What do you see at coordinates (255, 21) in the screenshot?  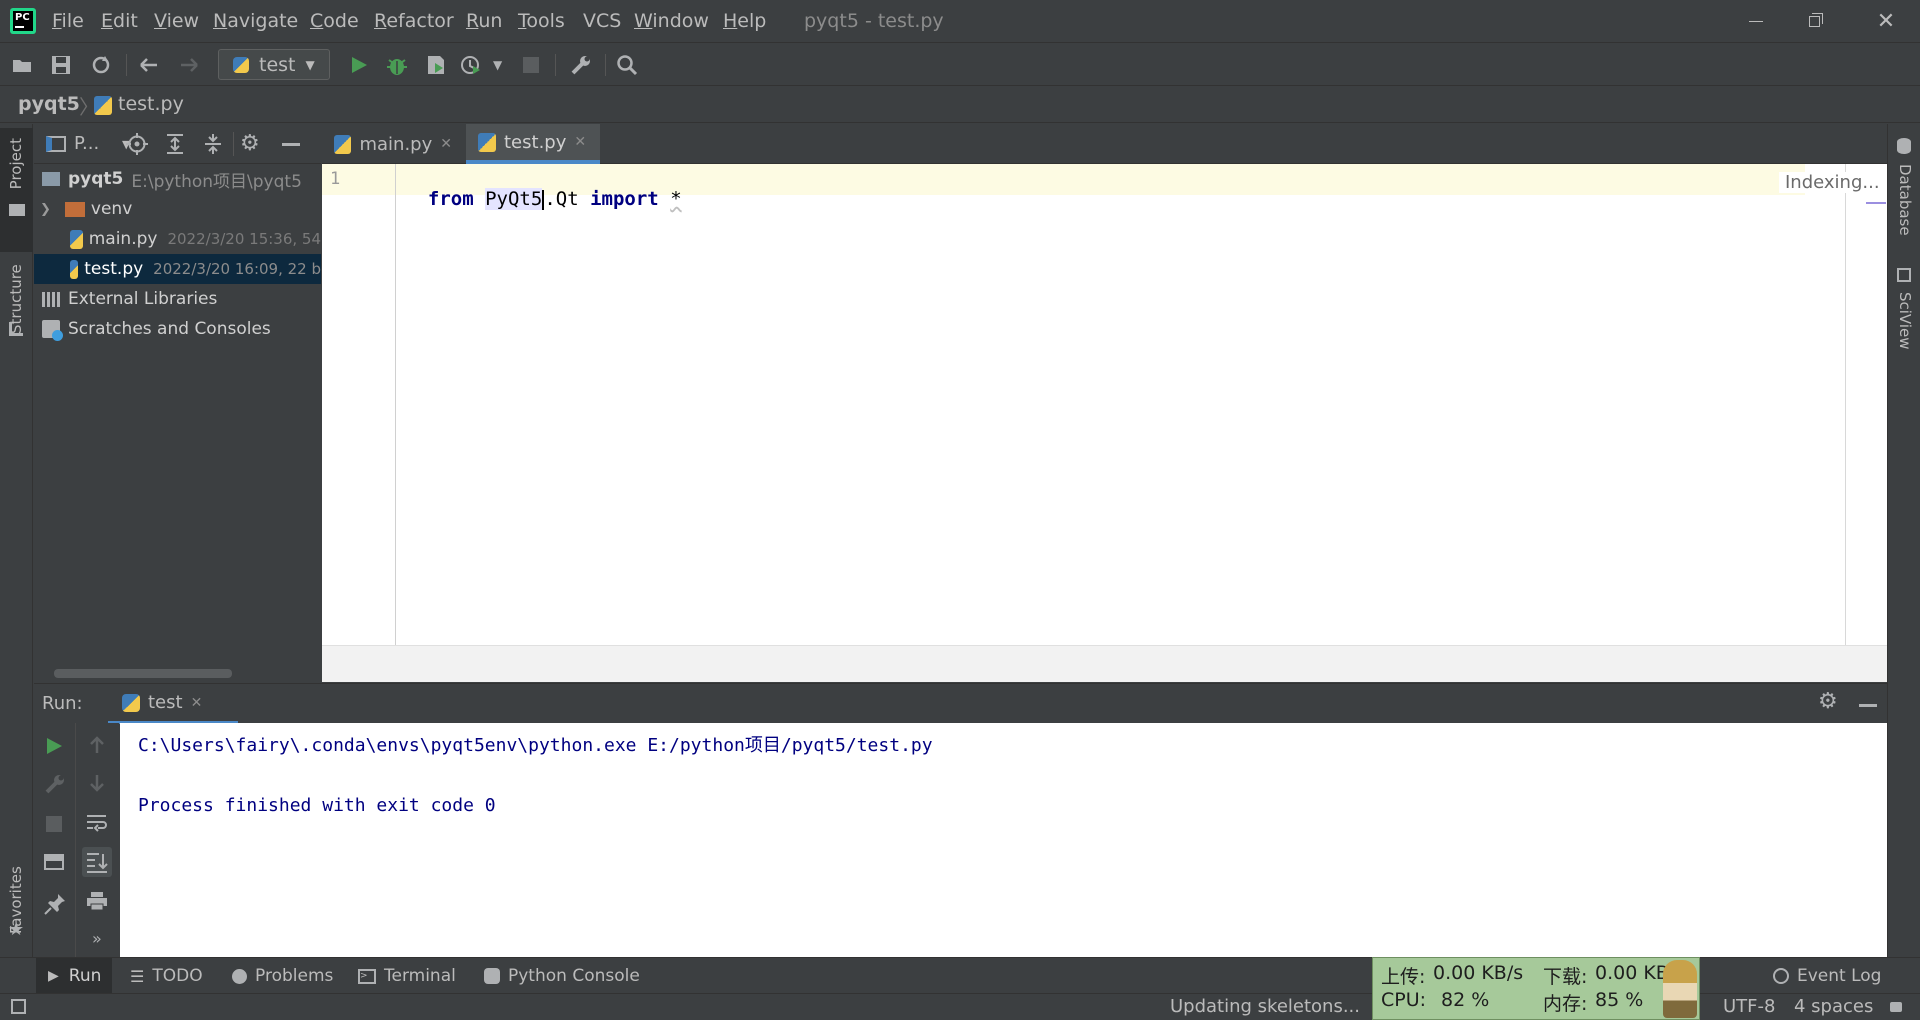 I see `menu-navigate: Navigate` at bounding box center [255, 21].